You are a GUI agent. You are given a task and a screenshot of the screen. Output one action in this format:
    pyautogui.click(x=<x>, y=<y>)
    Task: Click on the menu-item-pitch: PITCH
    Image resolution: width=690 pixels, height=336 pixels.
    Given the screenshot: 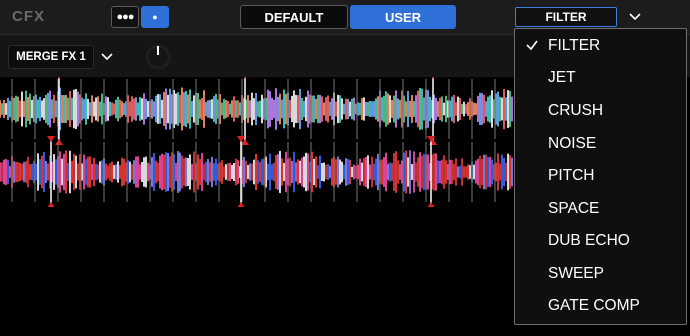 What is the action you would take?
    pyautogui.click(x=600, y=176)
    